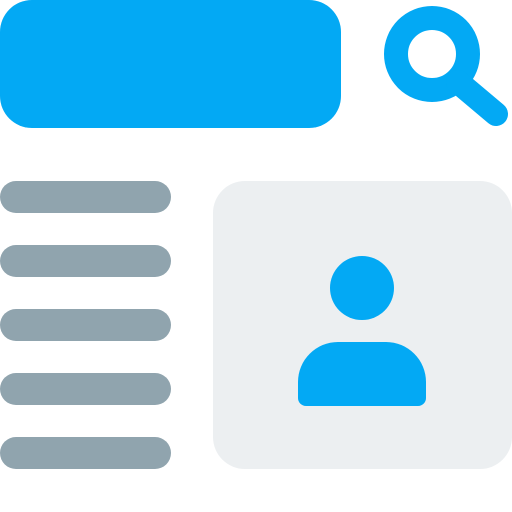  Describe the element at coordinates (362, 288) in the screenshot. I see `avatar-head` at that location.